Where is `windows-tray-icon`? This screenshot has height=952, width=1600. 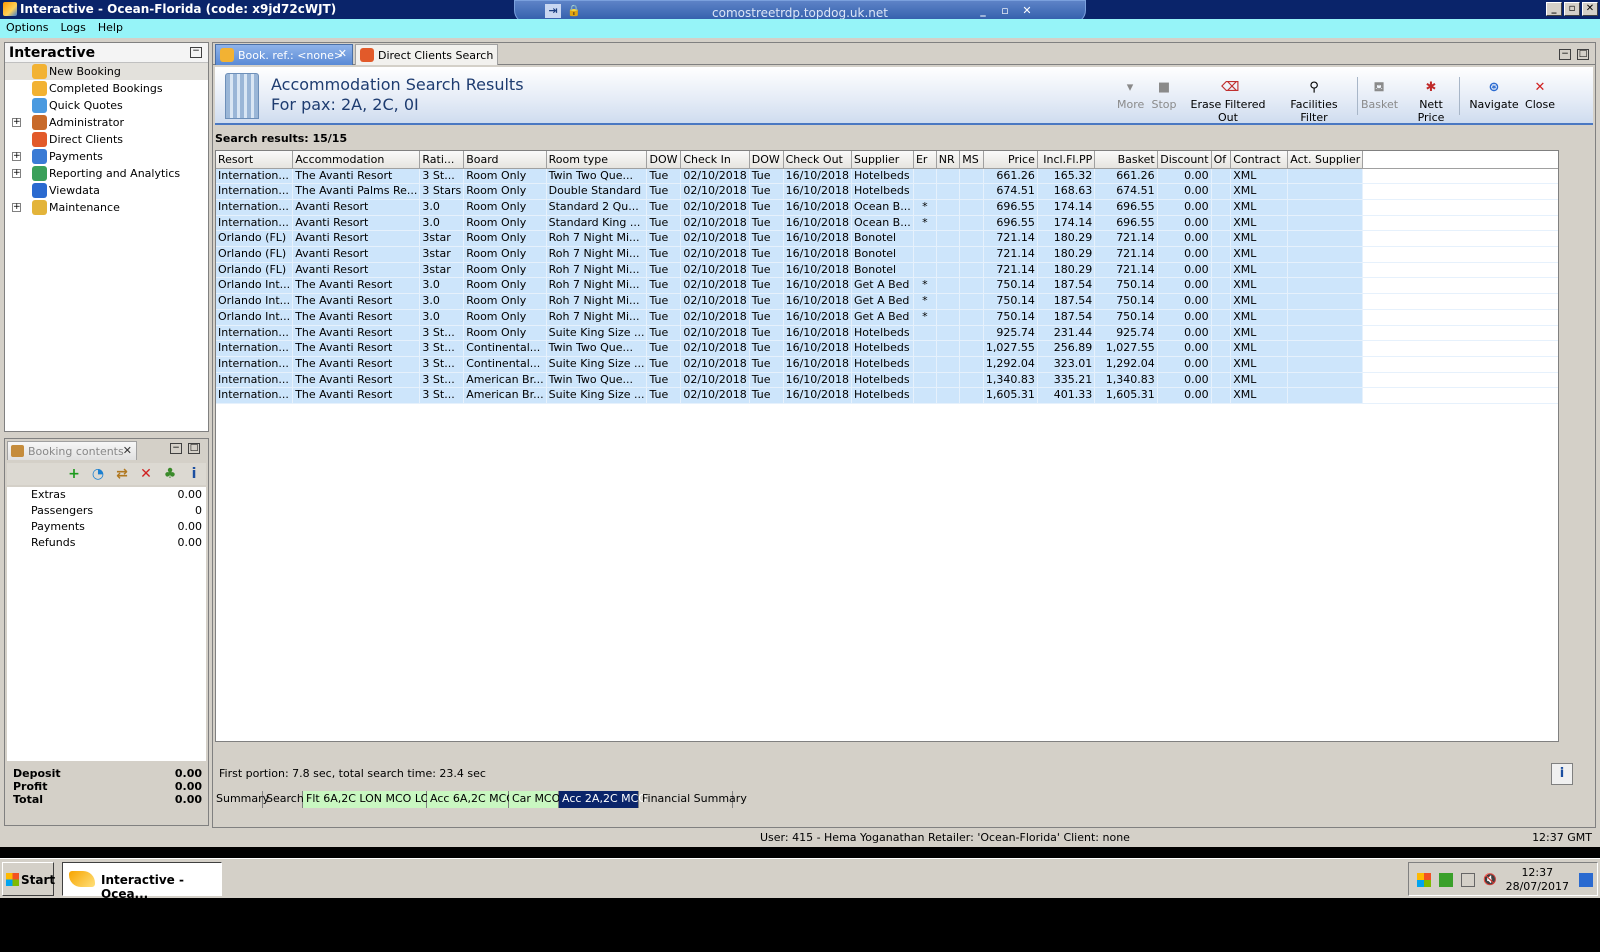 windows-tray-icon is located at coordinates (1424, 880).